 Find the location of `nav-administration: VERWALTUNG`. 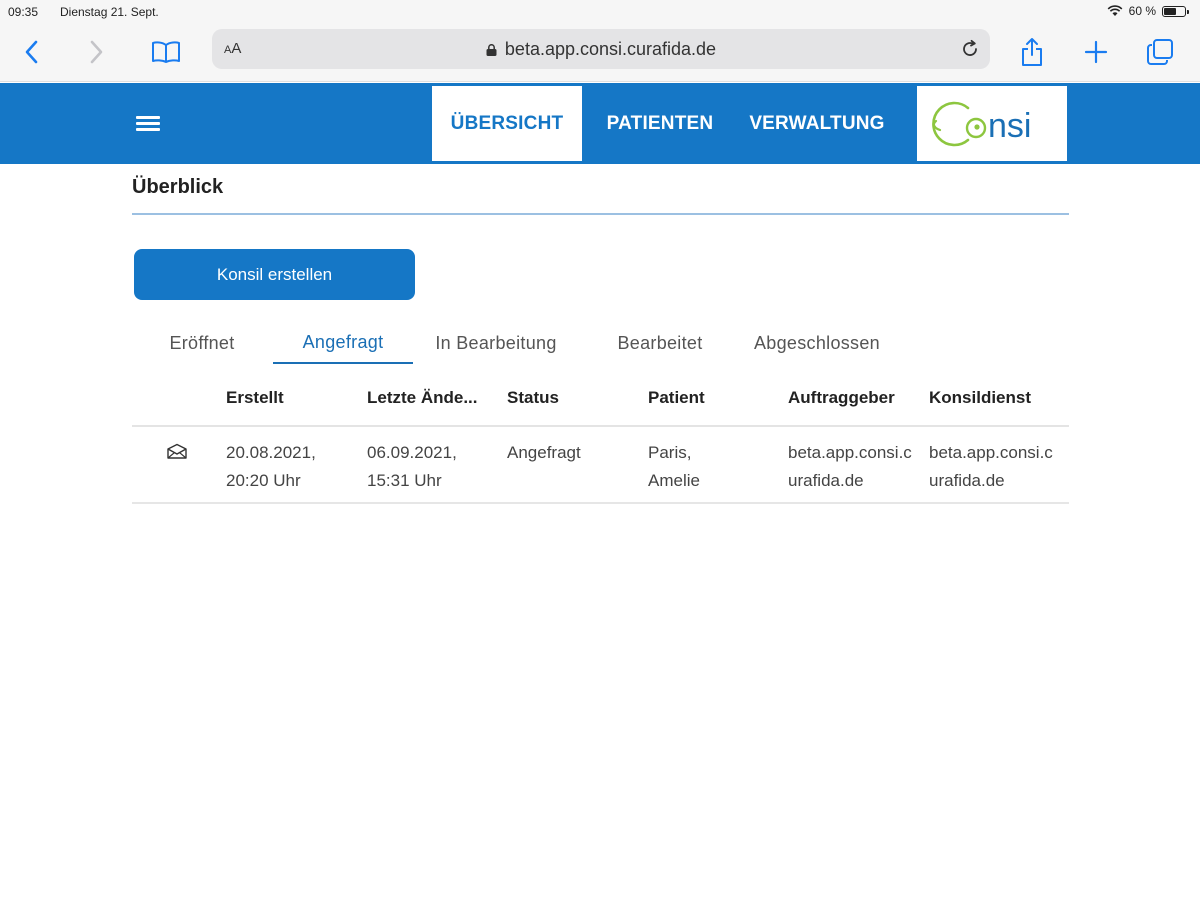

nav-administration: VERWALTUNG is located at coordinates (817, 123).